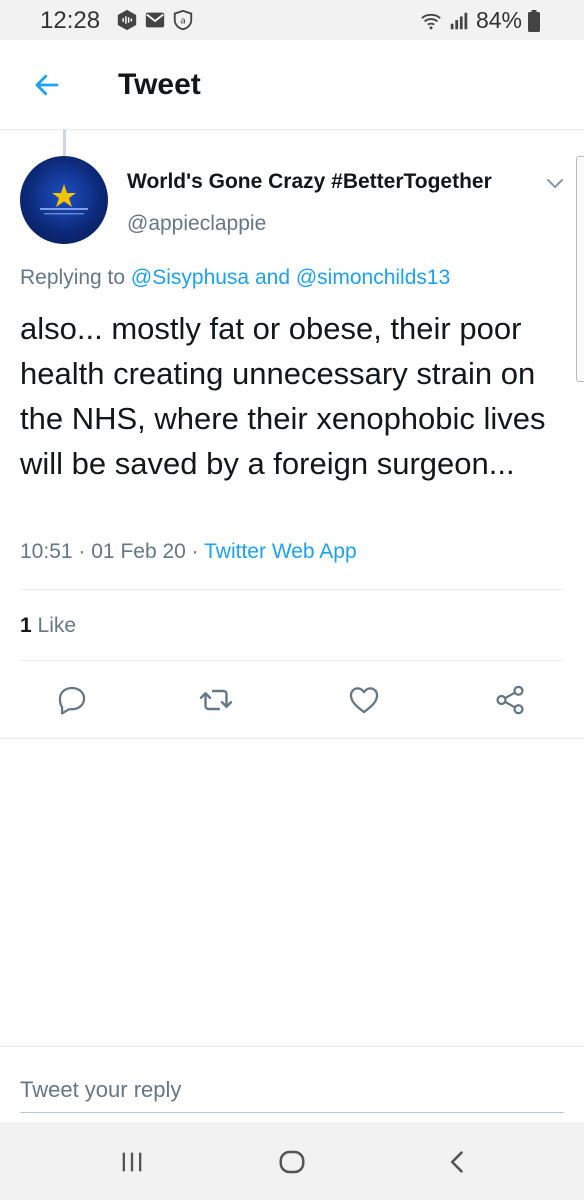 This screenshot has height=1200, width=584. I want to click on tweet-actions, so click(292, 700).